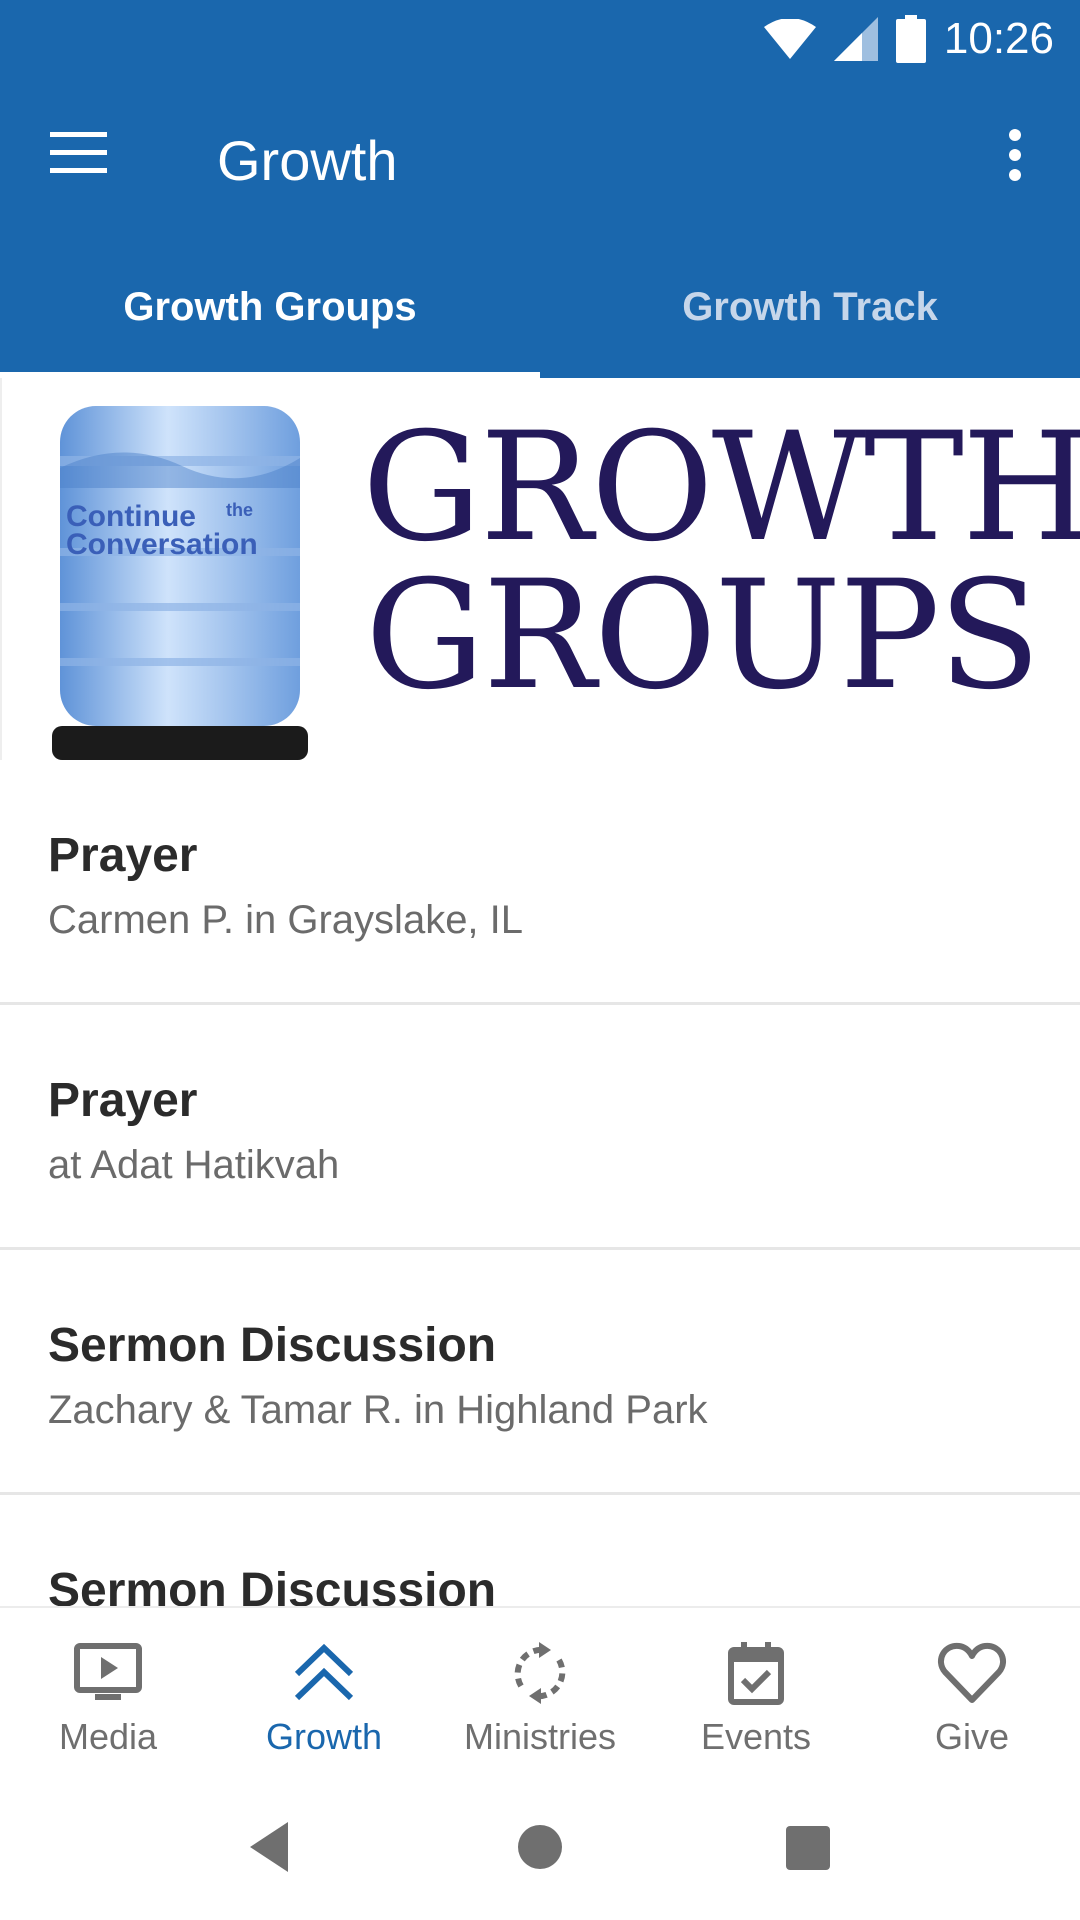 The height and width of the screenshot is (1920, 1080). I want to click on list-item-subtitle: Carmen P. in Grayslake, IL, so click(286, 920).